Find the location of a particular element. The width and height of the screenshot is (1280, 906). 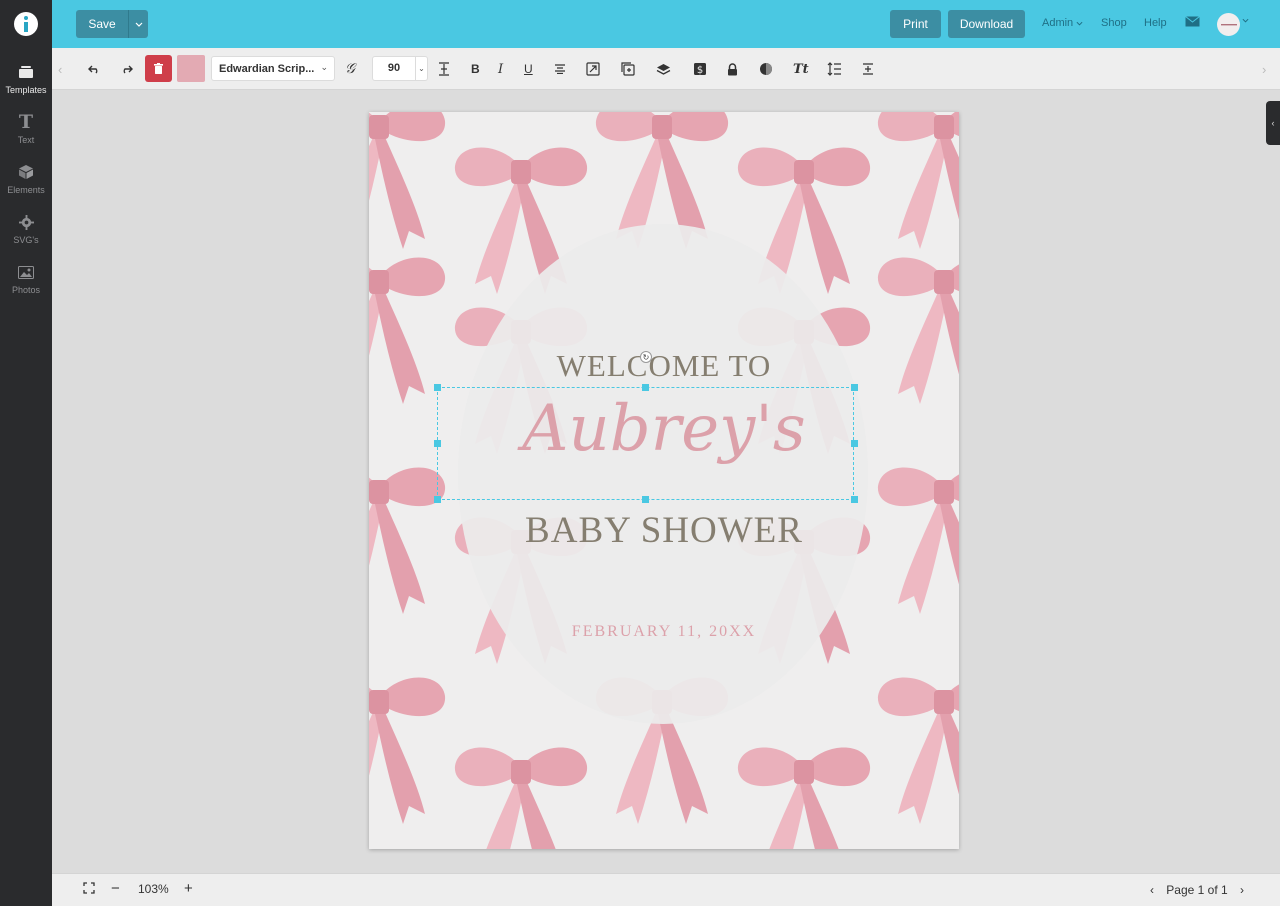

editor-toolbar: ‹ Edwardian Scrip... ⌄ 𝒢 90 ⌄ B I U $ Tt is located at coordinates (666, 69).